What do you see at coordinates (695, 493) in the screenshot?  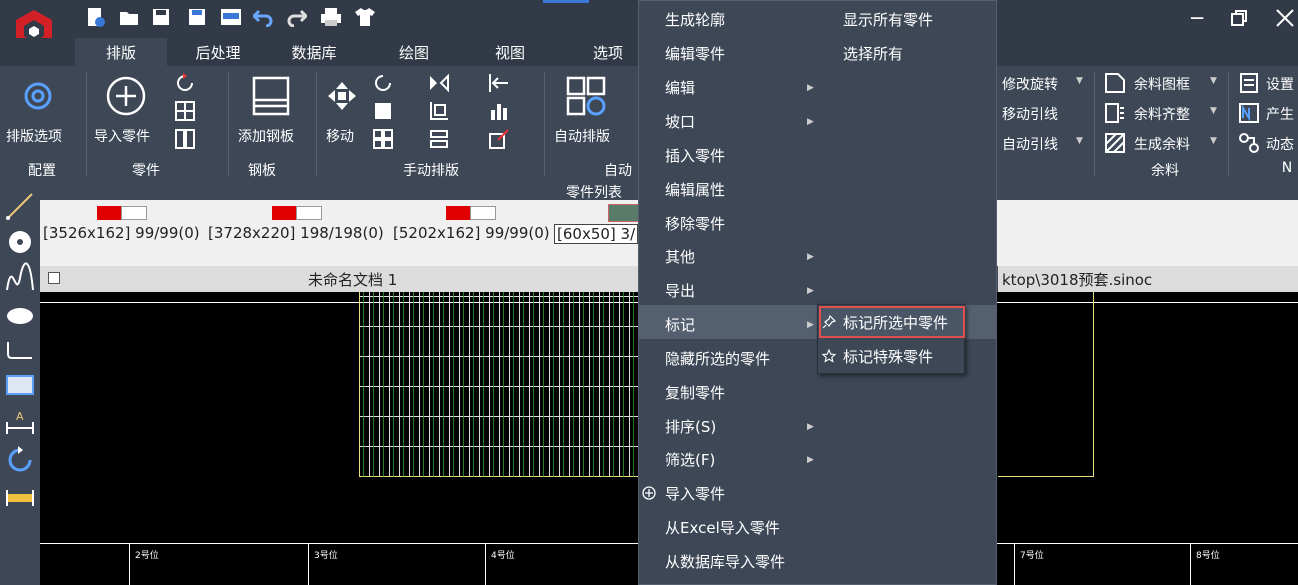 I see `menu-item-import-parts: 导入零件` at bounding box center [695, 493].